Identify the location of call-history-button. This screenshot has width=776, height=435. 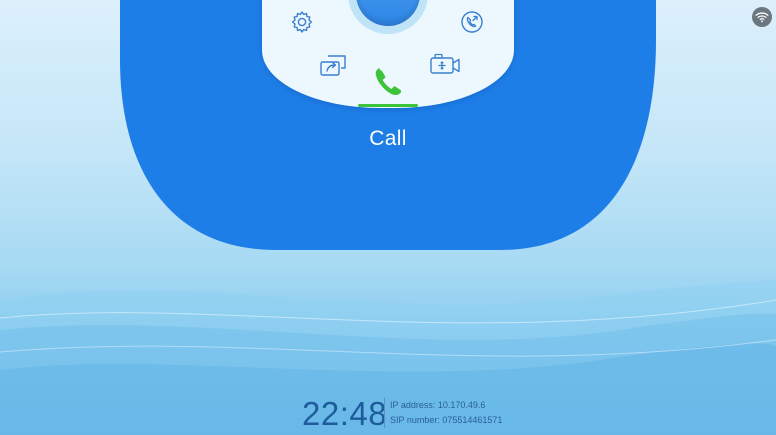
(472, 22).